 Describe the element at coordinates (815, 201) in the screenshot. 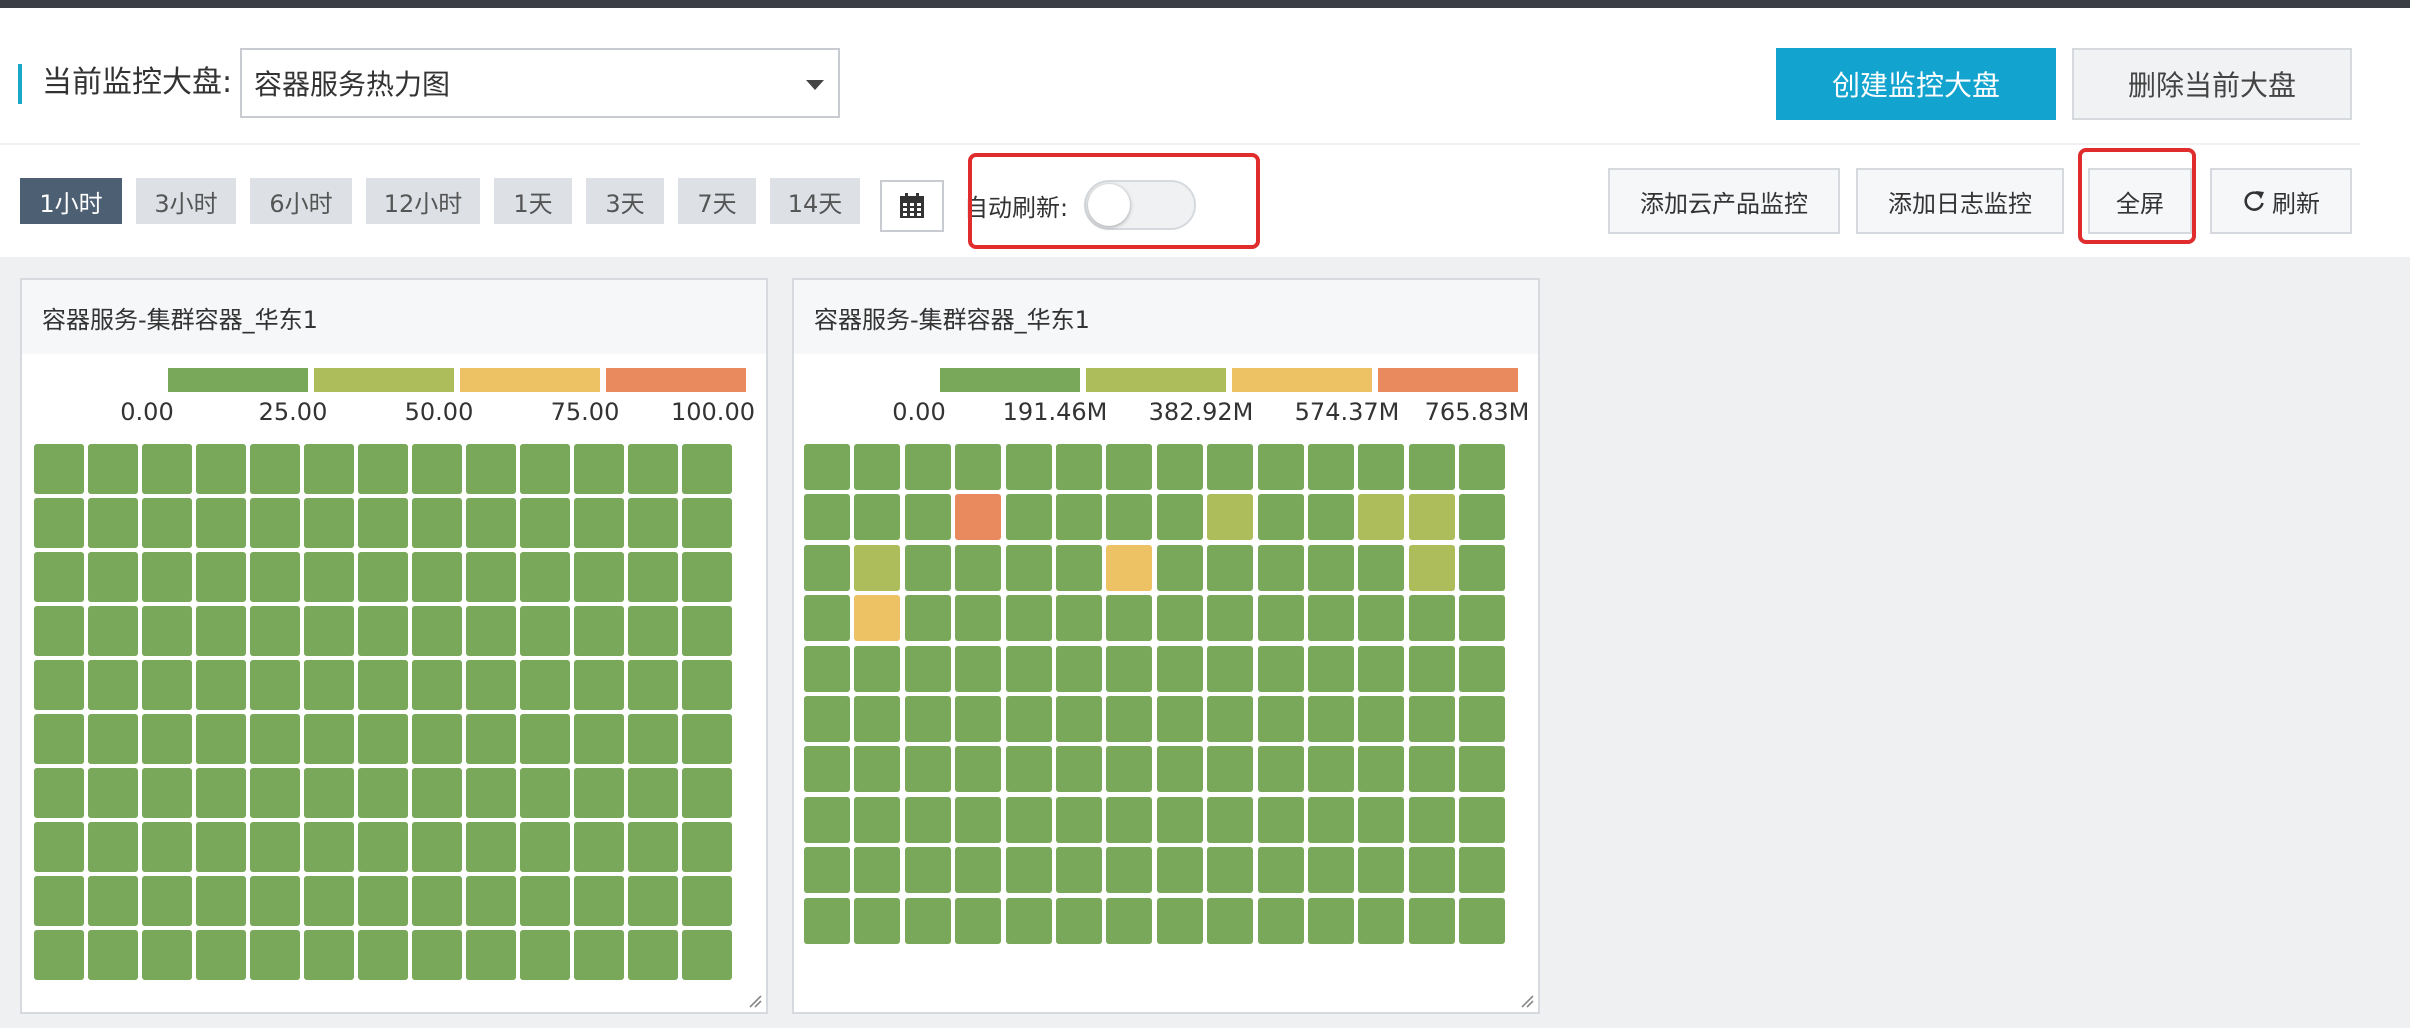

I see `time-range-14d: 14天` at that location.